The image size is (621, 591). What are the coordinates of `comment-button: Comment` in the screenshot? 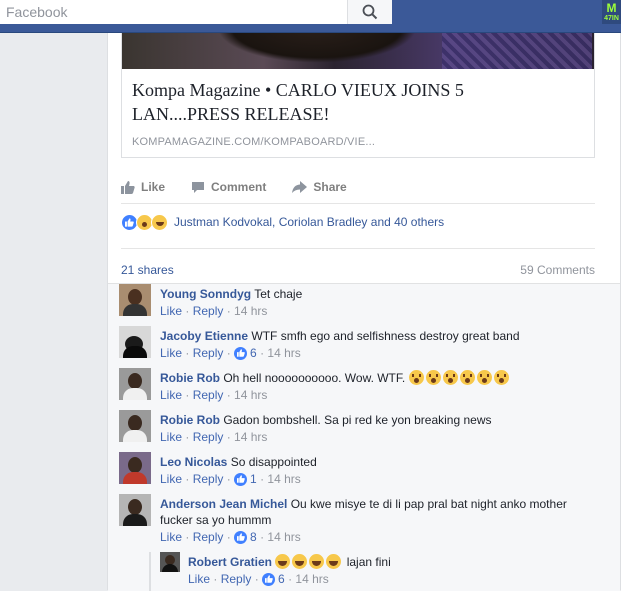 It's located at (228, 187).